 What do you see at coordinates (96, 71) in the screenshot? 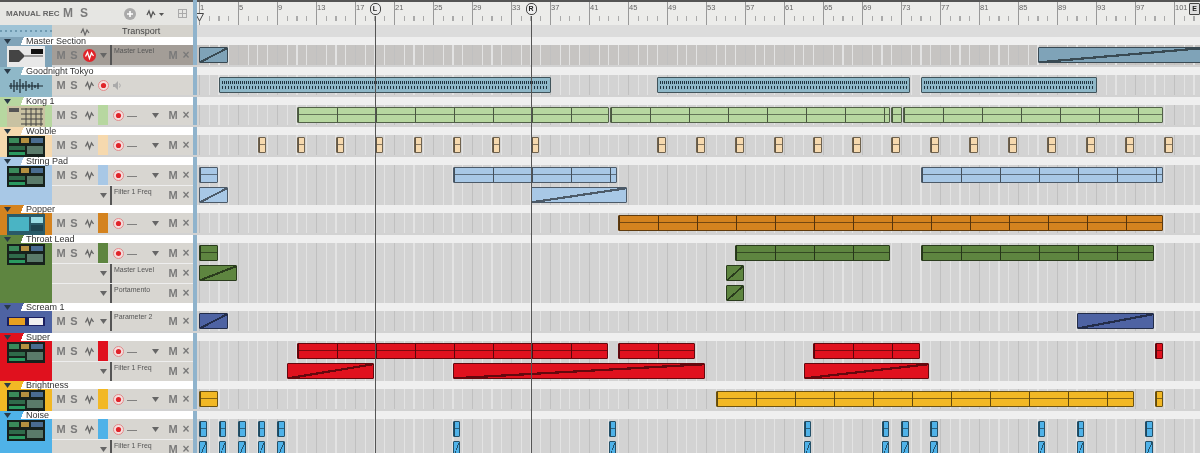
I see `track-name-bar: Goodnight Tokyo` at bounding box center [96, 71].